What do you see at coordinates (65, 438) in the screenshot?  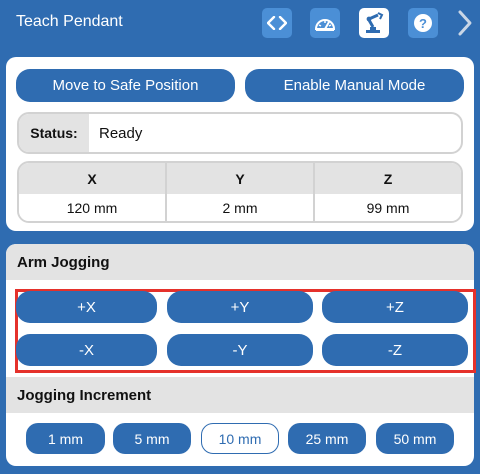 I see `increment-1mm-button: 1 mm` at bounding box center [65, 438].